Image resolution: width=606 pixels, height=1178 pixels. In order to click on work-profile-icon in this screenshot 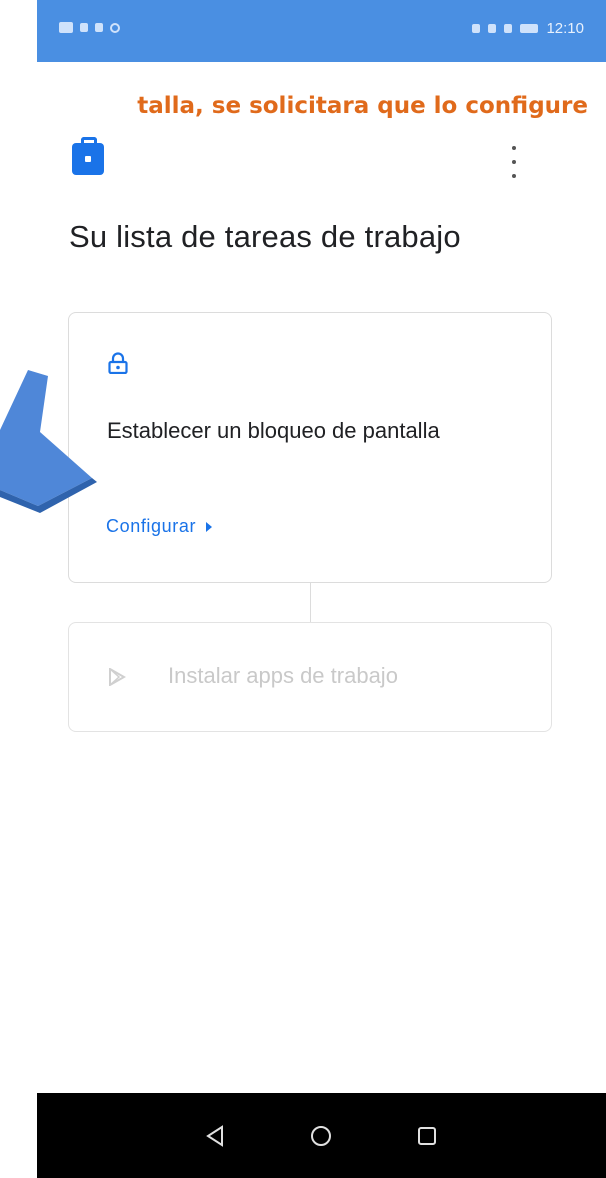, I will do `click(476, 28)`.